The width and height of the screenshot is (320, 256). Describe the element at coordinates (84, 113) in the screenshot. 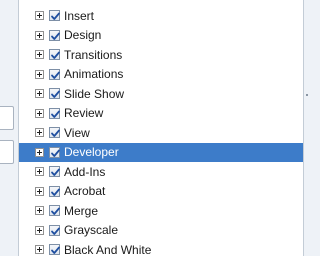

I see `tree-item-label: Review` at that location.